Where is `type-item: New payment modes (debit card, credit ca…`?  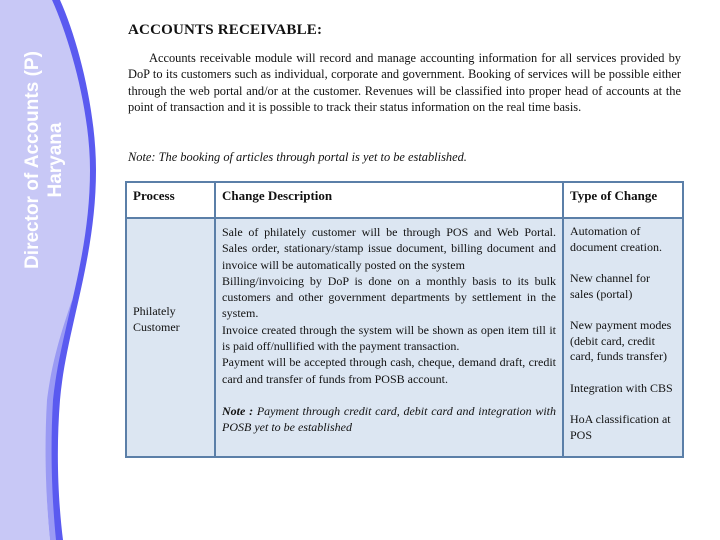 type-item: New payment modes (debit card, credit ca… is located at coordinates (621, 340).